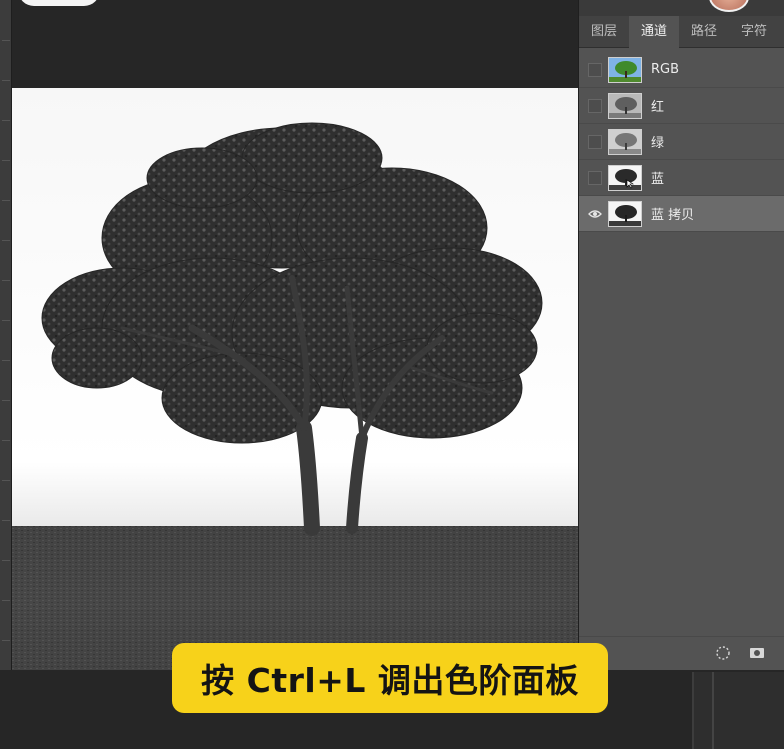  Describe the element at coordinates (390, 678) in the screenshot. I see `tutorial-caption: 按 Ctrl+L 调出色阶面板` at that location.